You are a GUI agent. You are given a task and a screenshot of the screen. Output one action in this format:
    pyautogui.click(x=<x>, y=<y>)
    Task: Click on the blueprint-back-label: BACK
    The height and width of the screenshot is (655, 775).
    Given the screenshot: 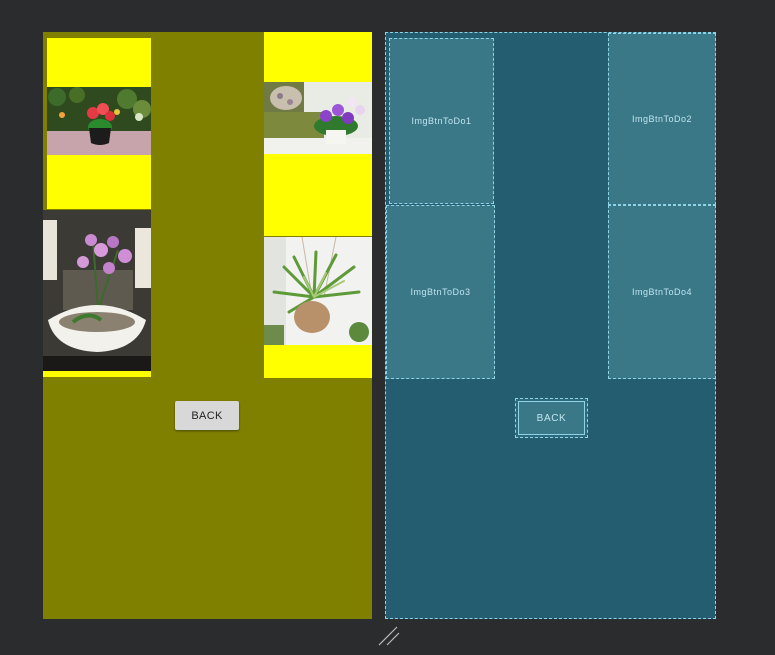 What is the action you would take?
    pyautogui.click(x=551, y=418)
    